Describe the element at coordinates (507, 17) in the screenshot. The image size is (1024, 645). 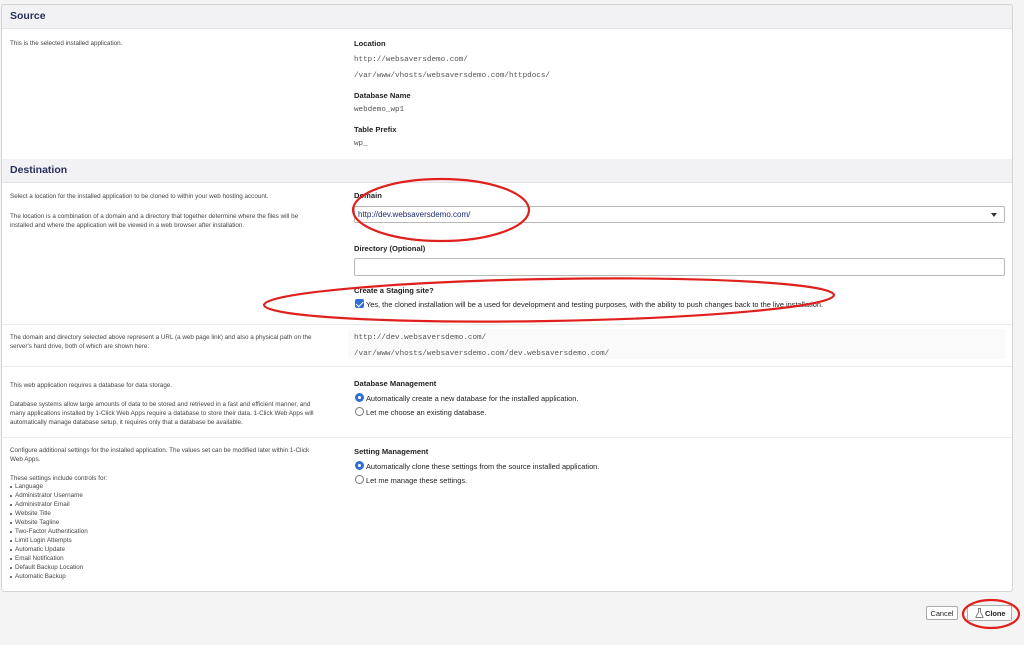
I see `source-section-header: Source` at that location.